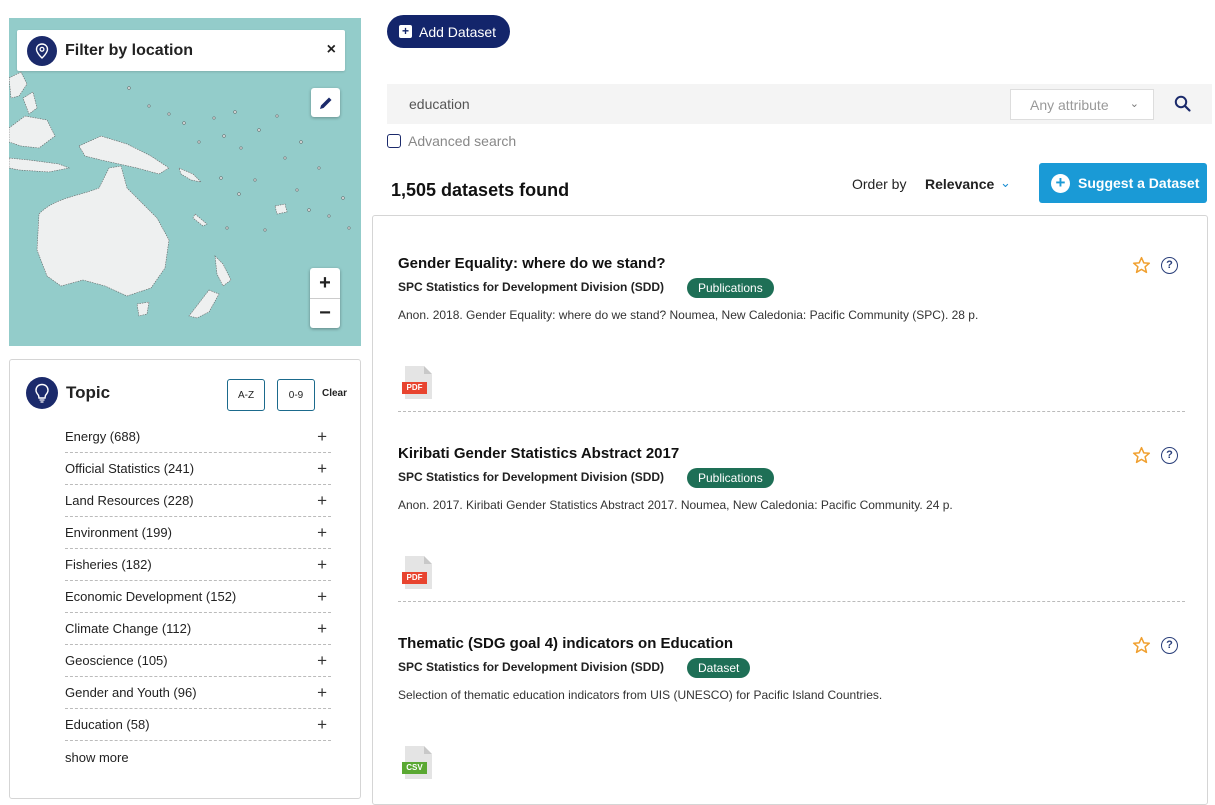 The height and width of the screenshot is (805, 1215). Describe the element at coordinates (325, 283) in the screenshot. I see `zoom-in-button: +` at that location.